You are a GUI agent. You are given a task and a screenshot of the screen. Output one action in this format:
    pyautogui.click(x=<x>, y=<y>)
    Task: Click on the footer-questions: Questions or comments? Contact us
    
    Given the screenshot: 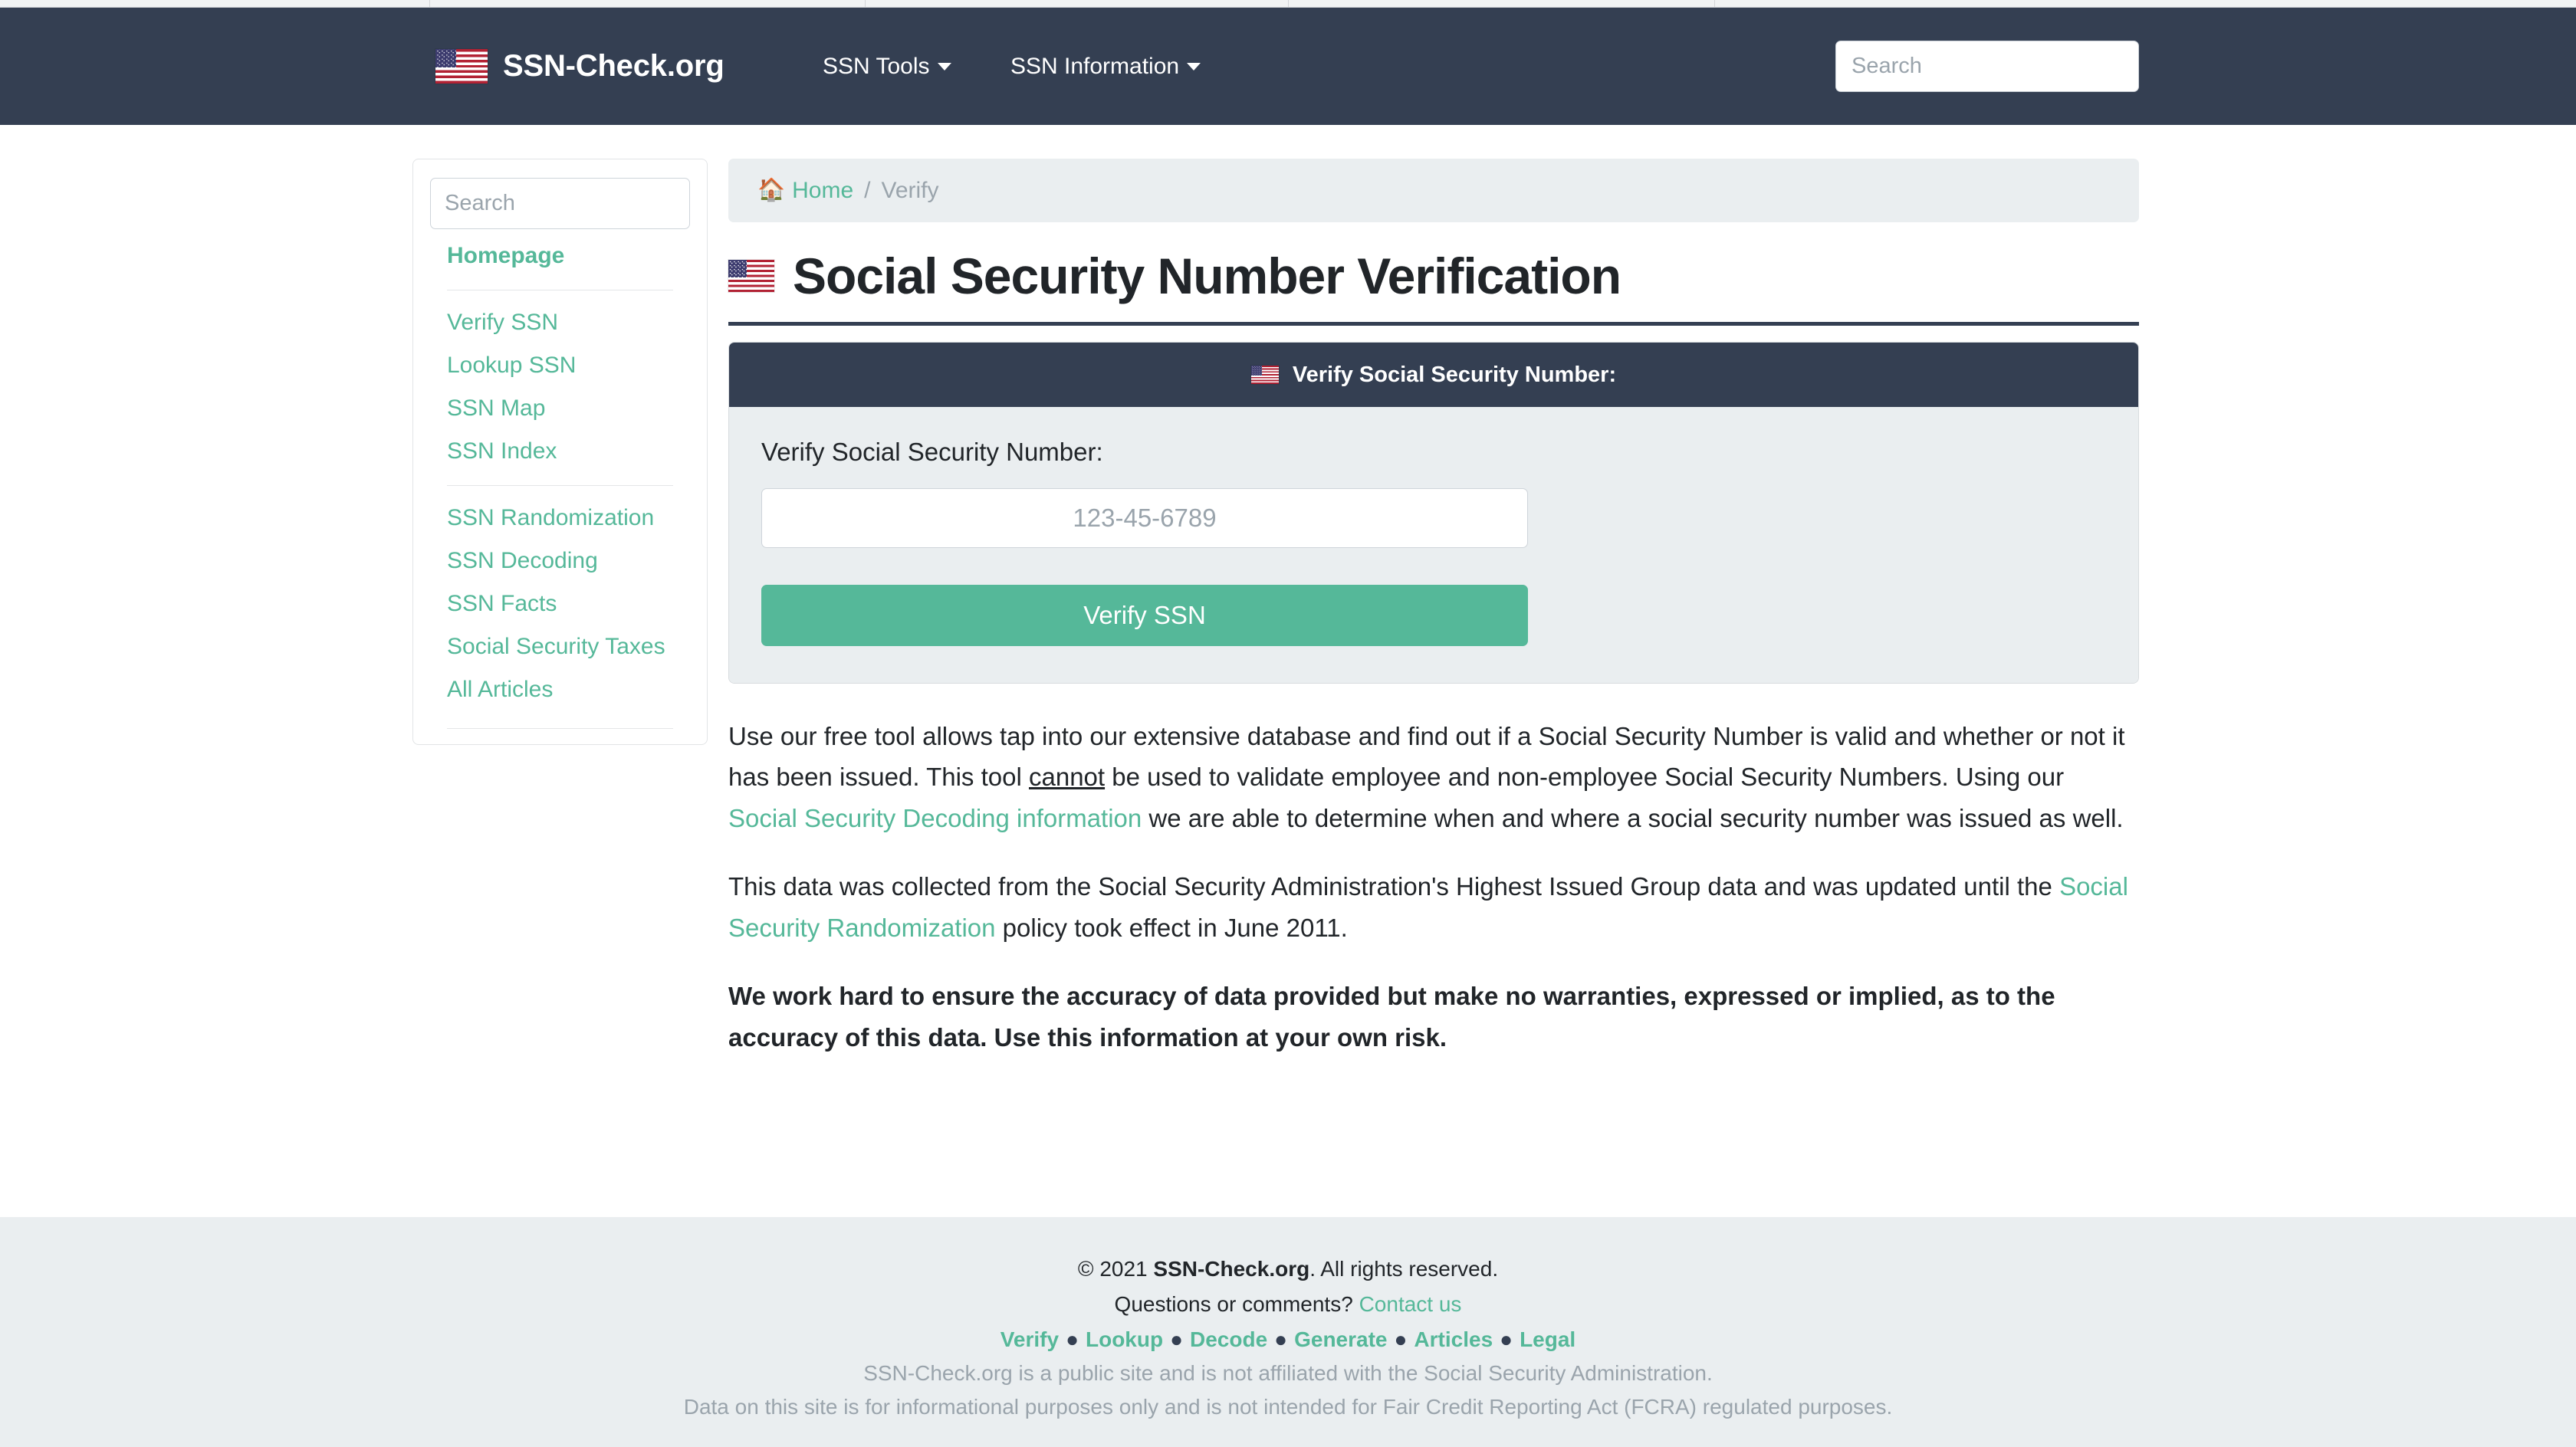 What is the action you would take?
    pyautogui.click(x=1288, y=1304)
    